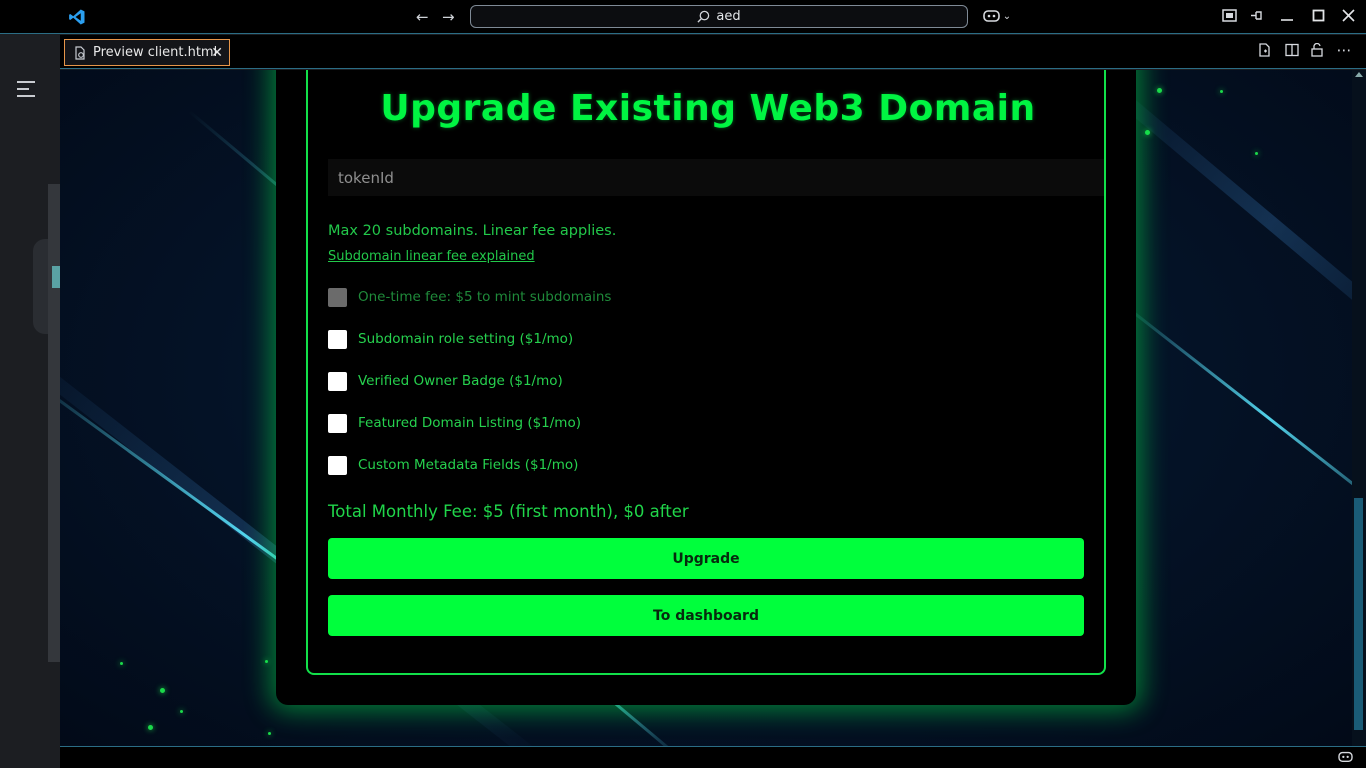 The image size is (1366, 768). I want to click on back-arrow-icon: ←, so click(422, 17).